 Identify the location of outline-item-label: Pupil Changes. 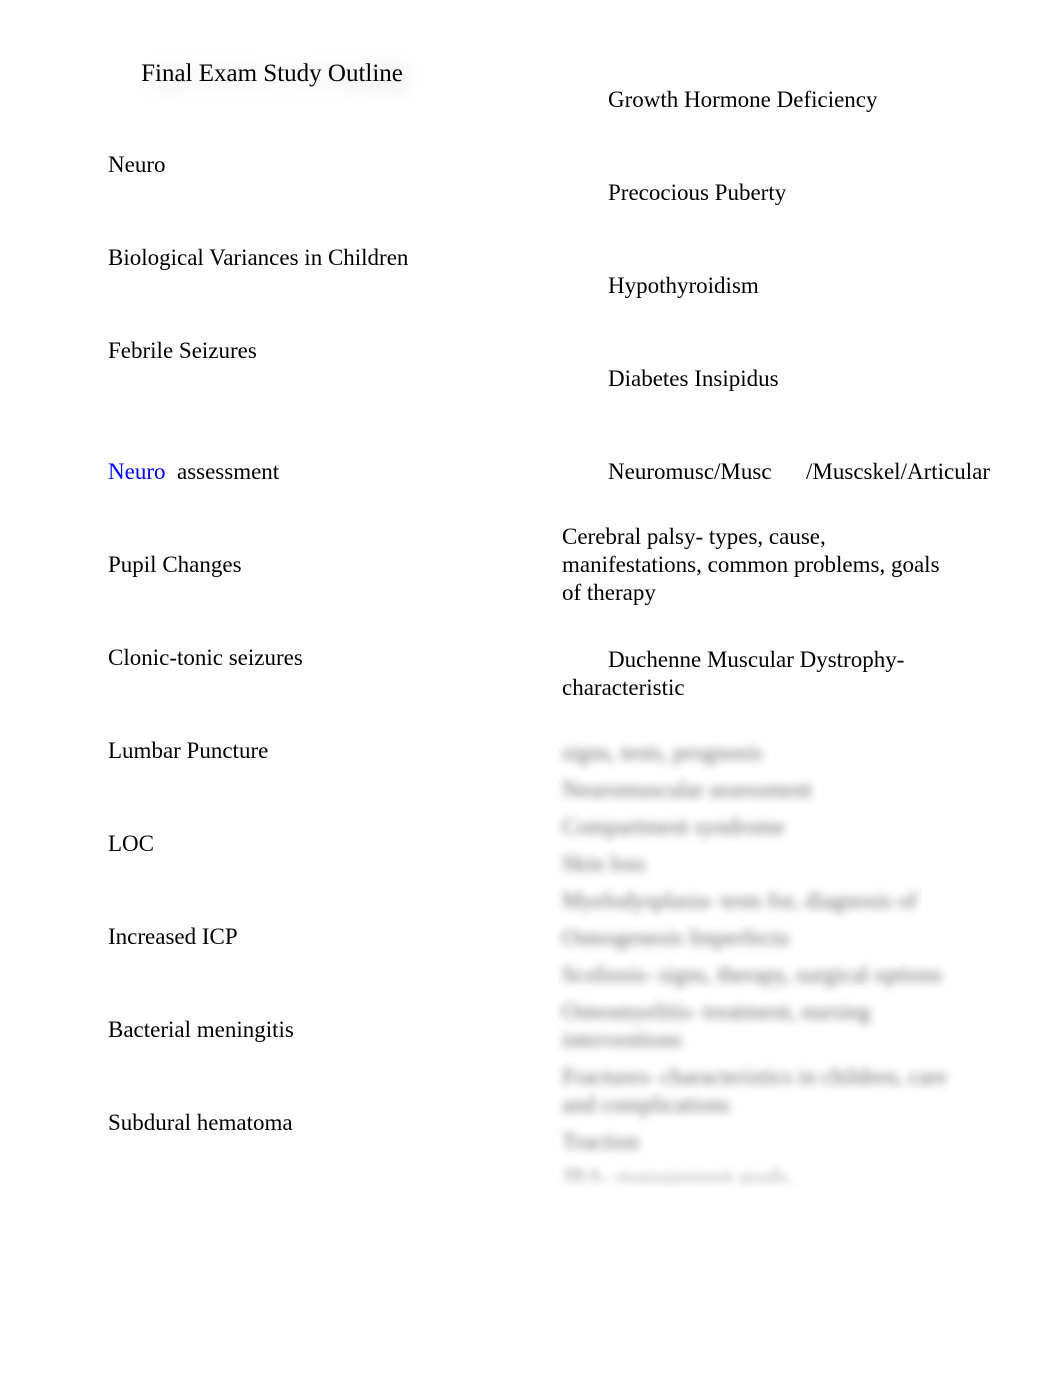
(175, 564).